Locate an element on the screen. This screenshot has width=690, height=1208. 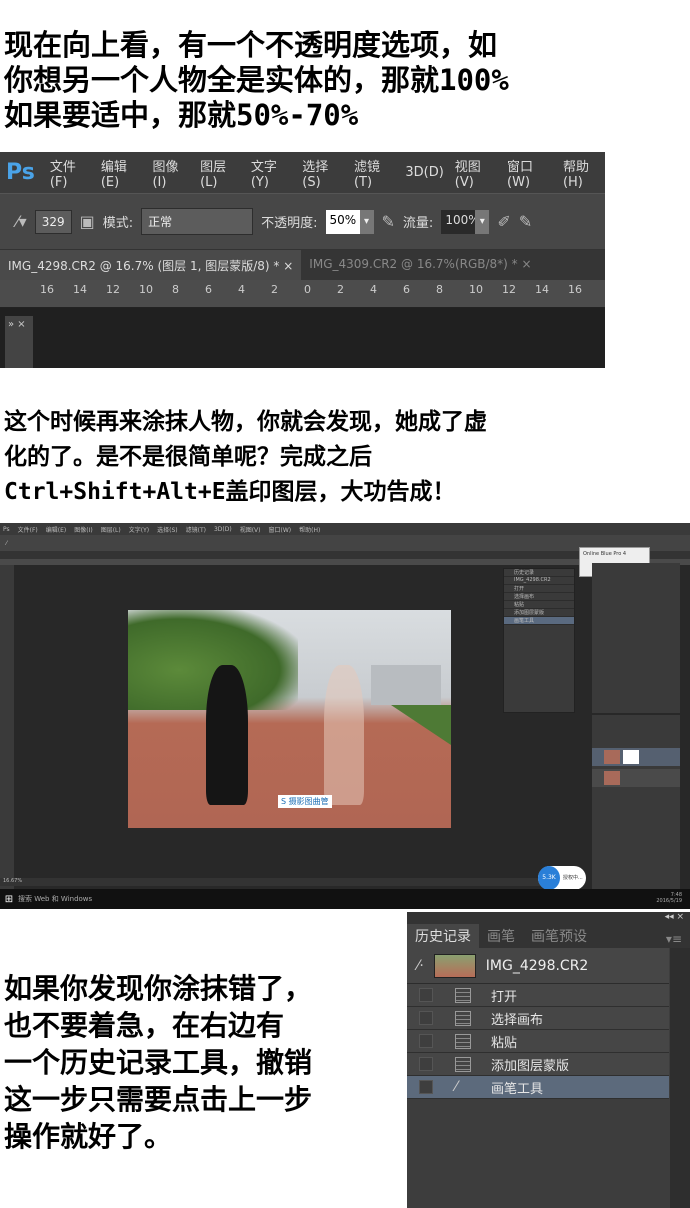
pressure-opacity-icon: ✎ is located at coordinates (388, 221).